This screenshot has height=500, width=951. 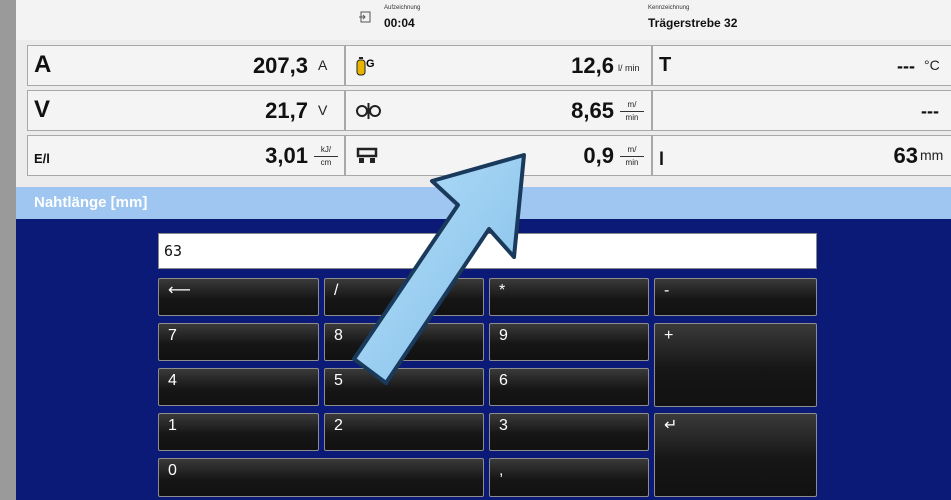 What do you see at coordinates (286, 110) in the screenshot?
I see `voltage-value: 21,7` at bounding box center [286, 110].